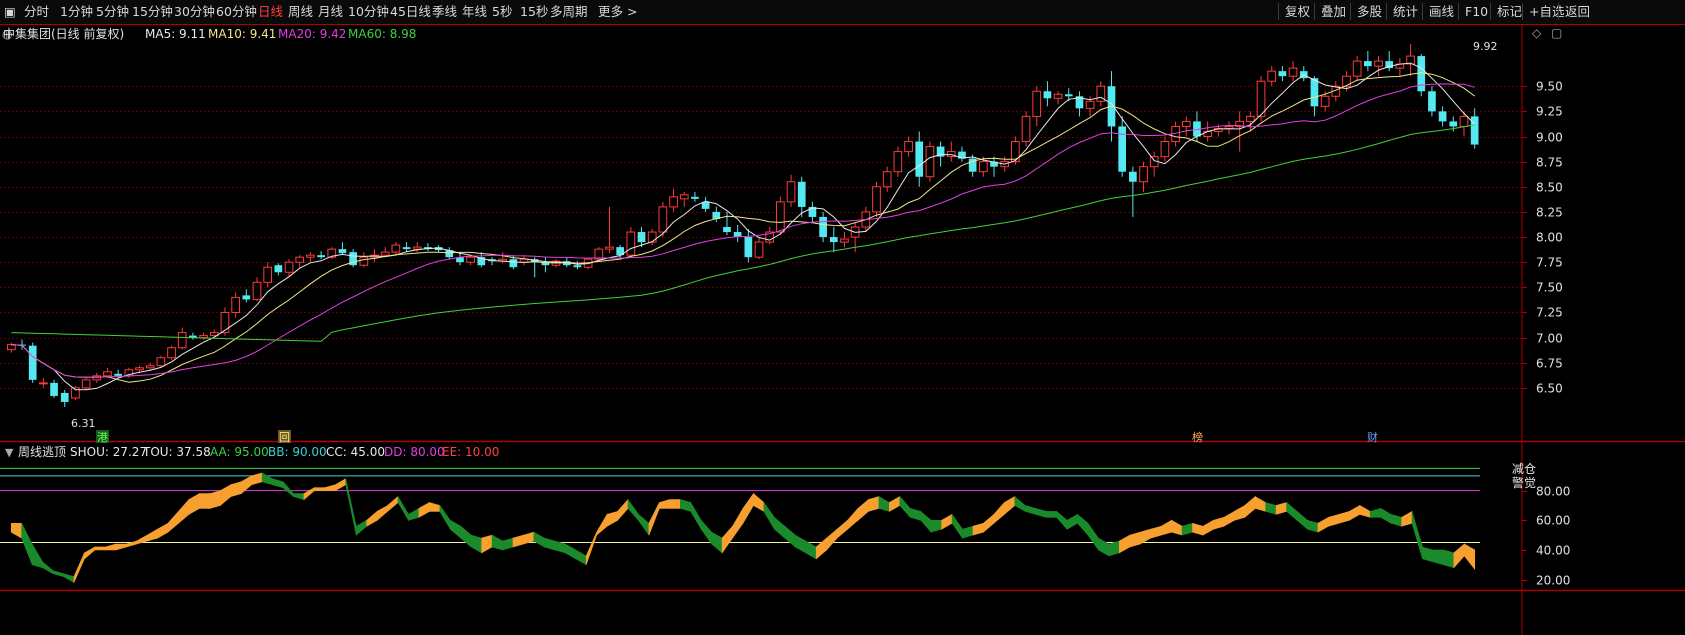  What do you see at coordinates (410, 11) in the screenshot?
I see `period-button-10: 45日线` at bounding box center [410, 11].